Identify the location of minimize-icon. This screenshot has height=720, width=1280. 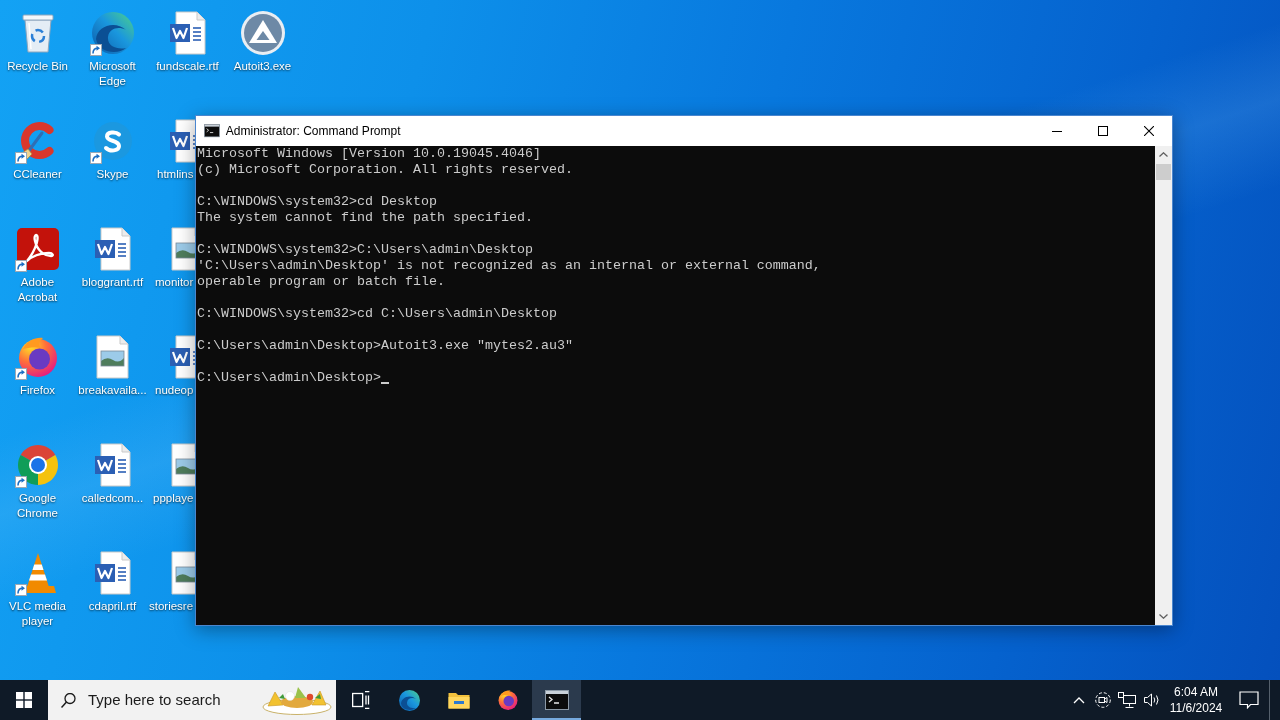
(1057, 131).